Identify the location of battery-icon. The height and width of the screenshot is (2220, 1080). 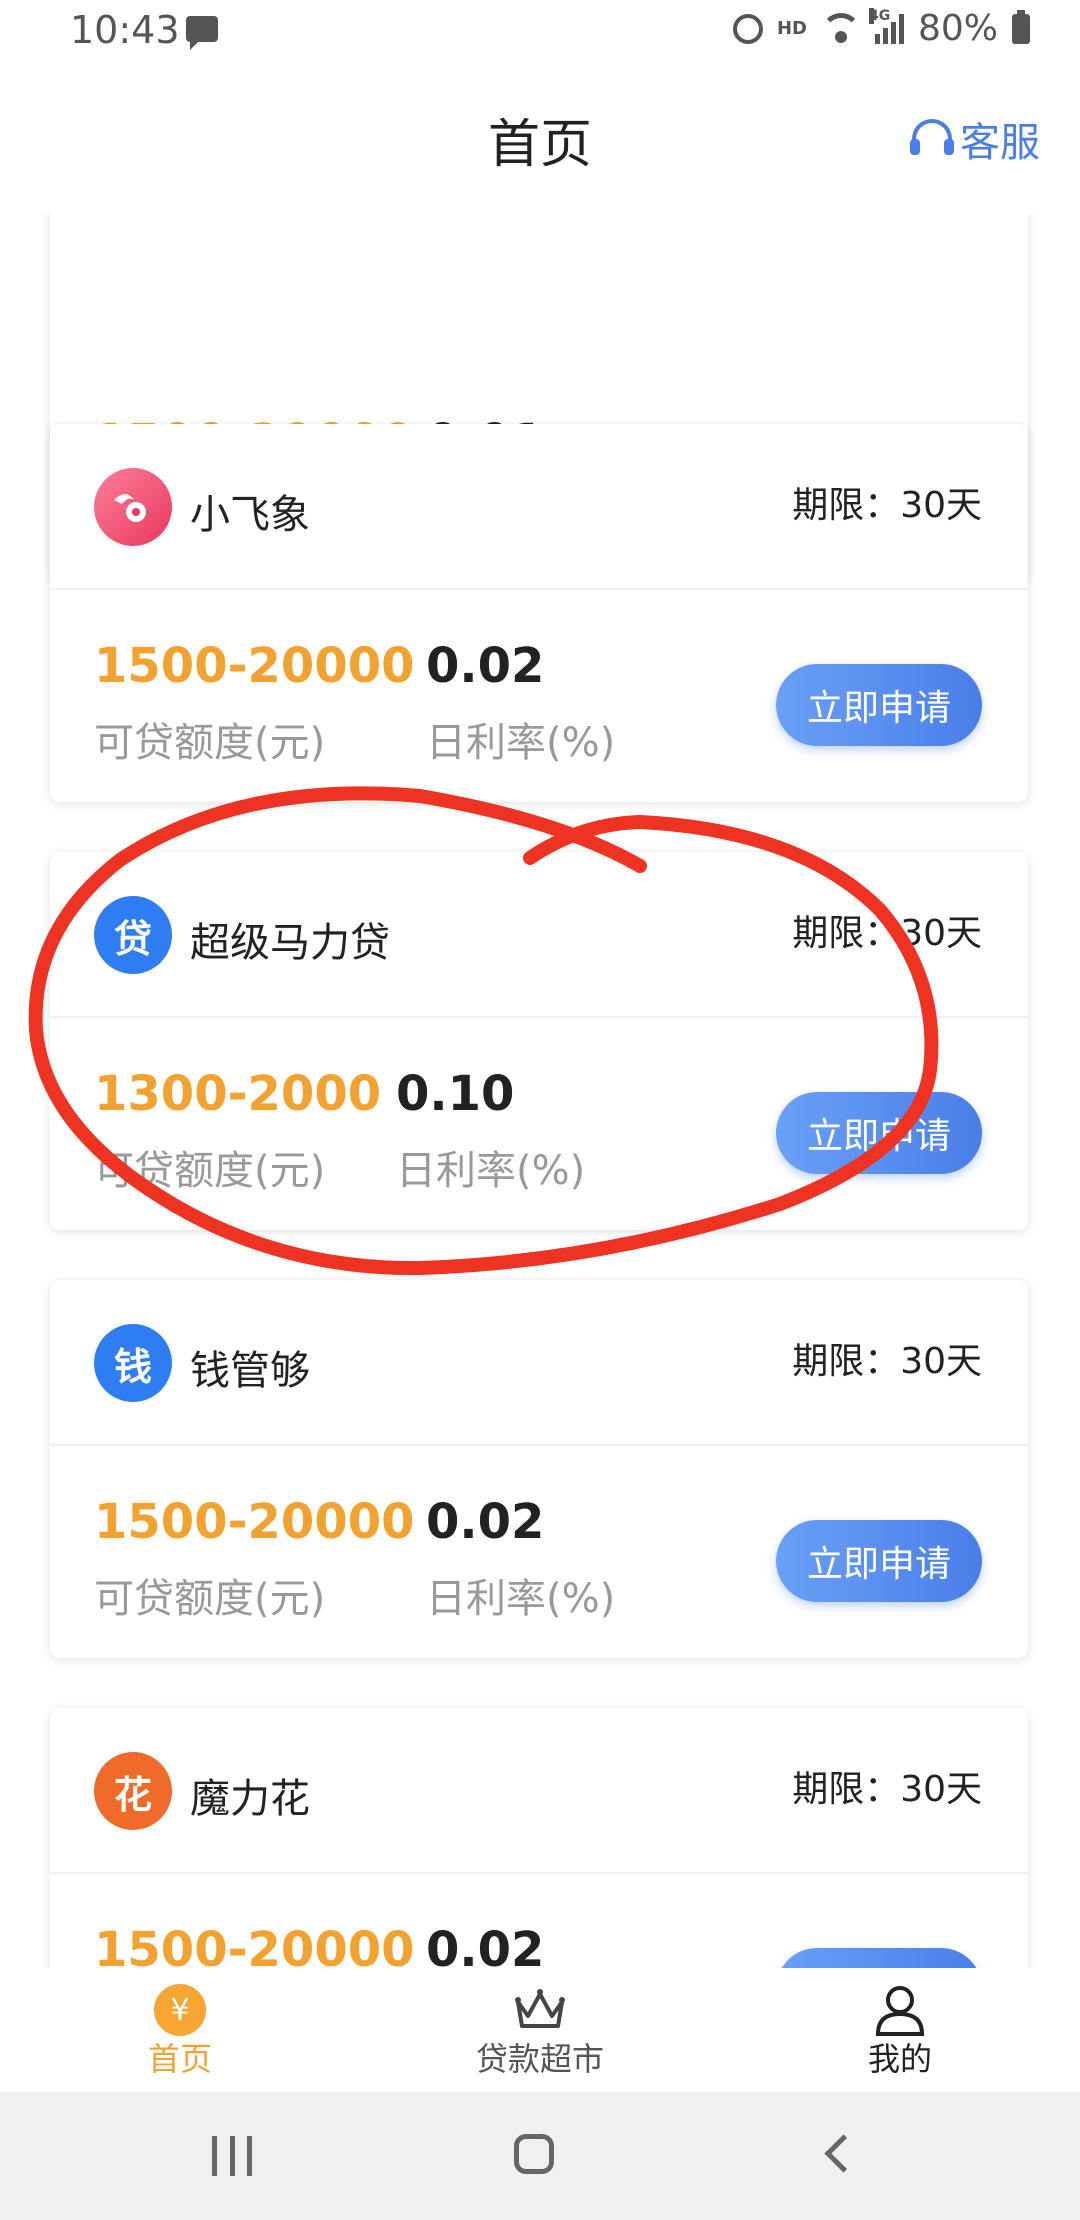
(1021, 26).